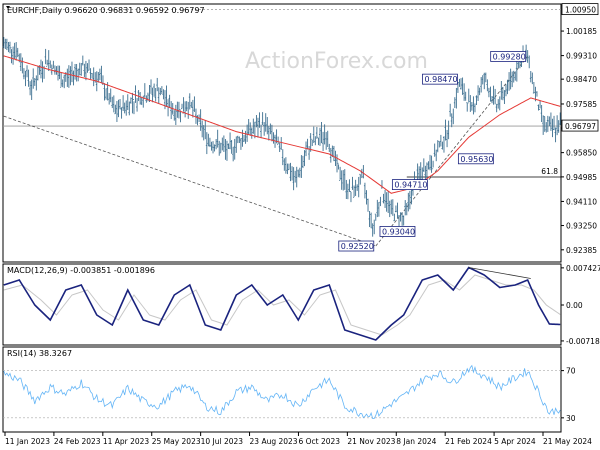  I want to click on x-tick-label: 5 Apr 2024, so click(515, 441).